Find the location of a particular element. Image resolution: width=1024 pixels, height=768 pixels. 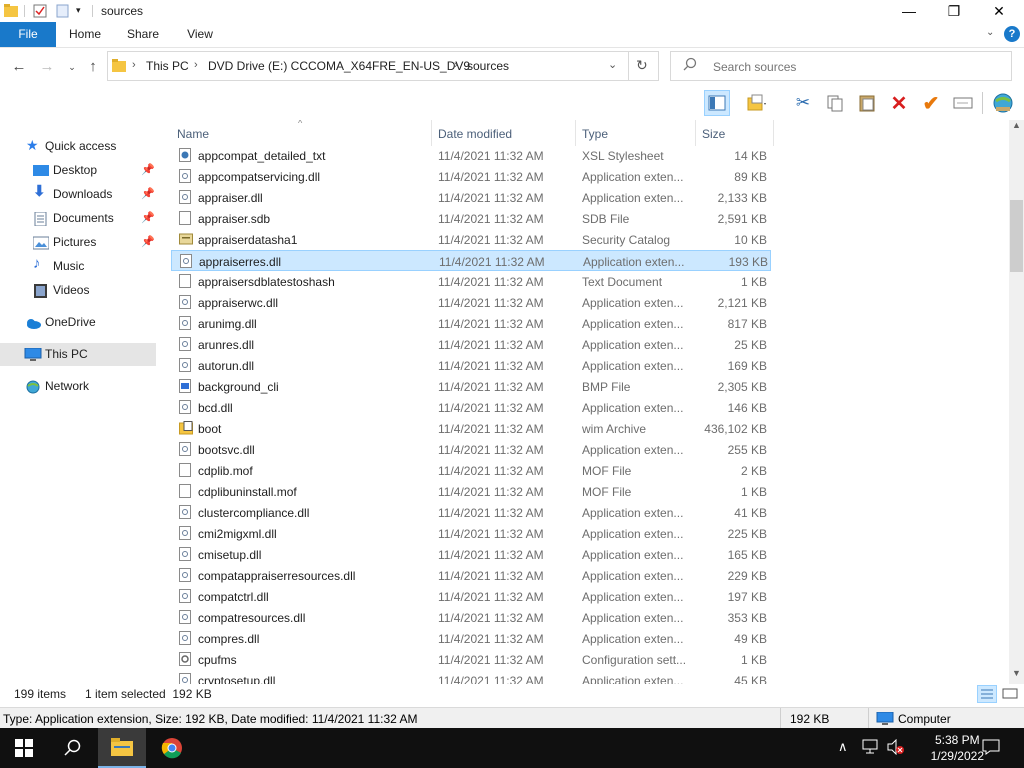

notifications-icon is located at coordinates (991, 748).